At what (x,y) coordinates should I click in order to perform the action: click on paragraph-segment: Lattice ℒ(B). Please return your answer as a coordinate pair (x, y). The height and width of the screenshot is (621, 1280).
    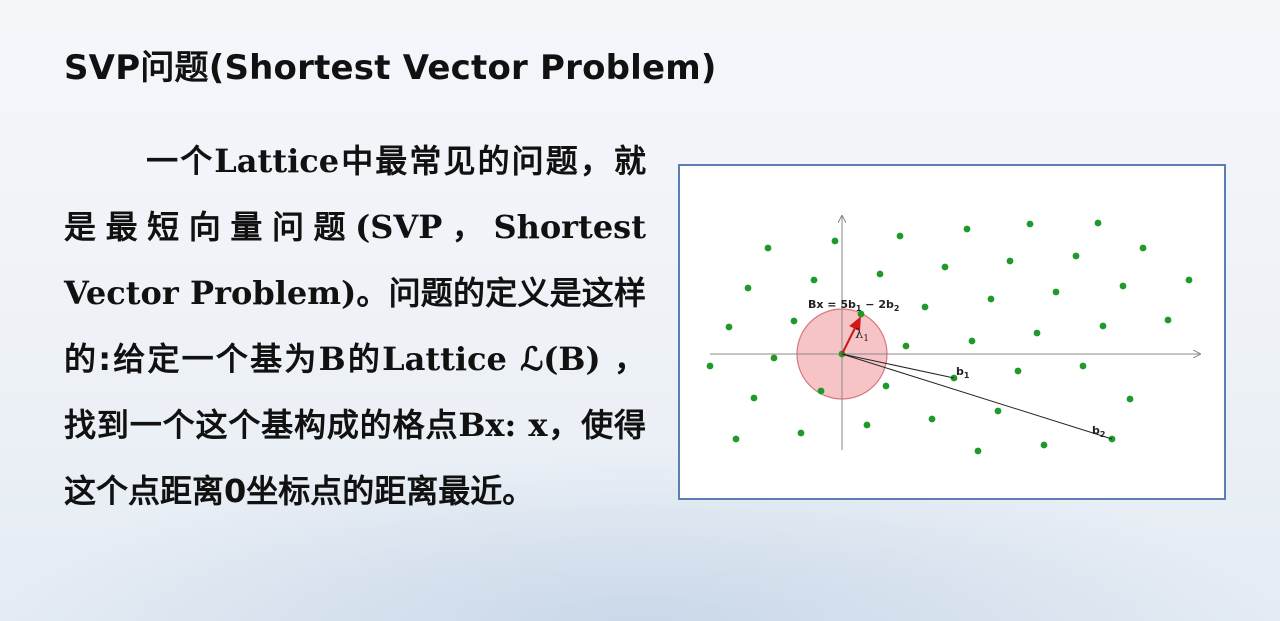
    Looking at the image, I should click on (491, 359).